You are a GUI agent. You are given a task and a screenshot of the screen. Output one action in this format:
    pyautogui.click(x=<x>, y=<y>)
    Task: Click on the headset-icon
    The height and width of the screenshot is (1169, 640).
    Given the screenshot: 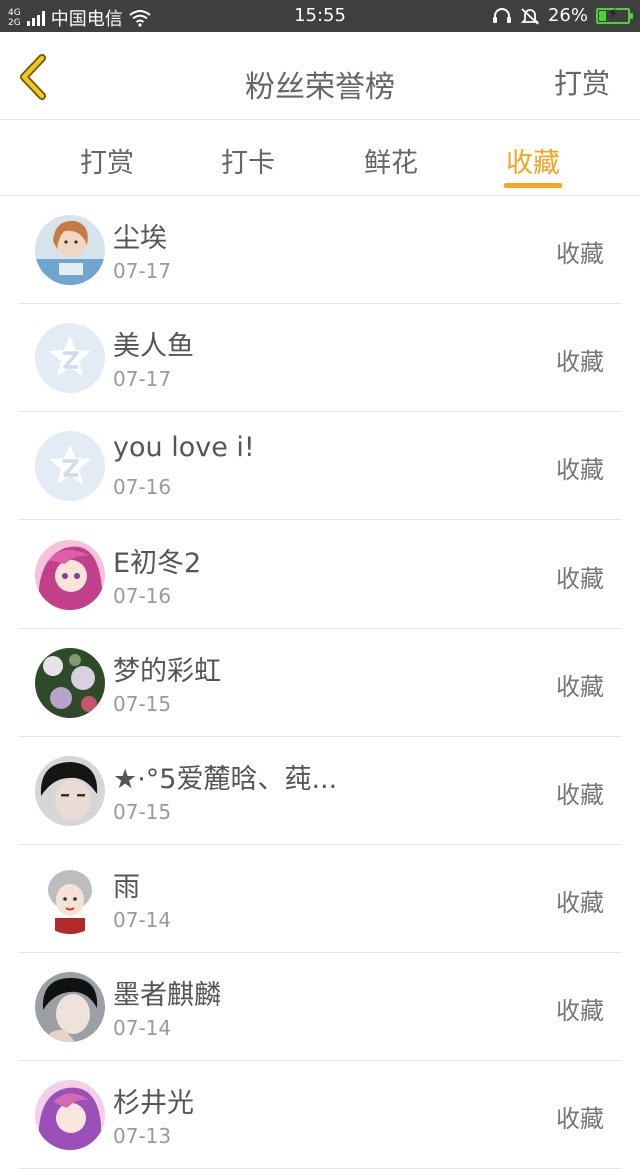 What is the action you would take?
    pyautogui.click(x=501, y=15)
    